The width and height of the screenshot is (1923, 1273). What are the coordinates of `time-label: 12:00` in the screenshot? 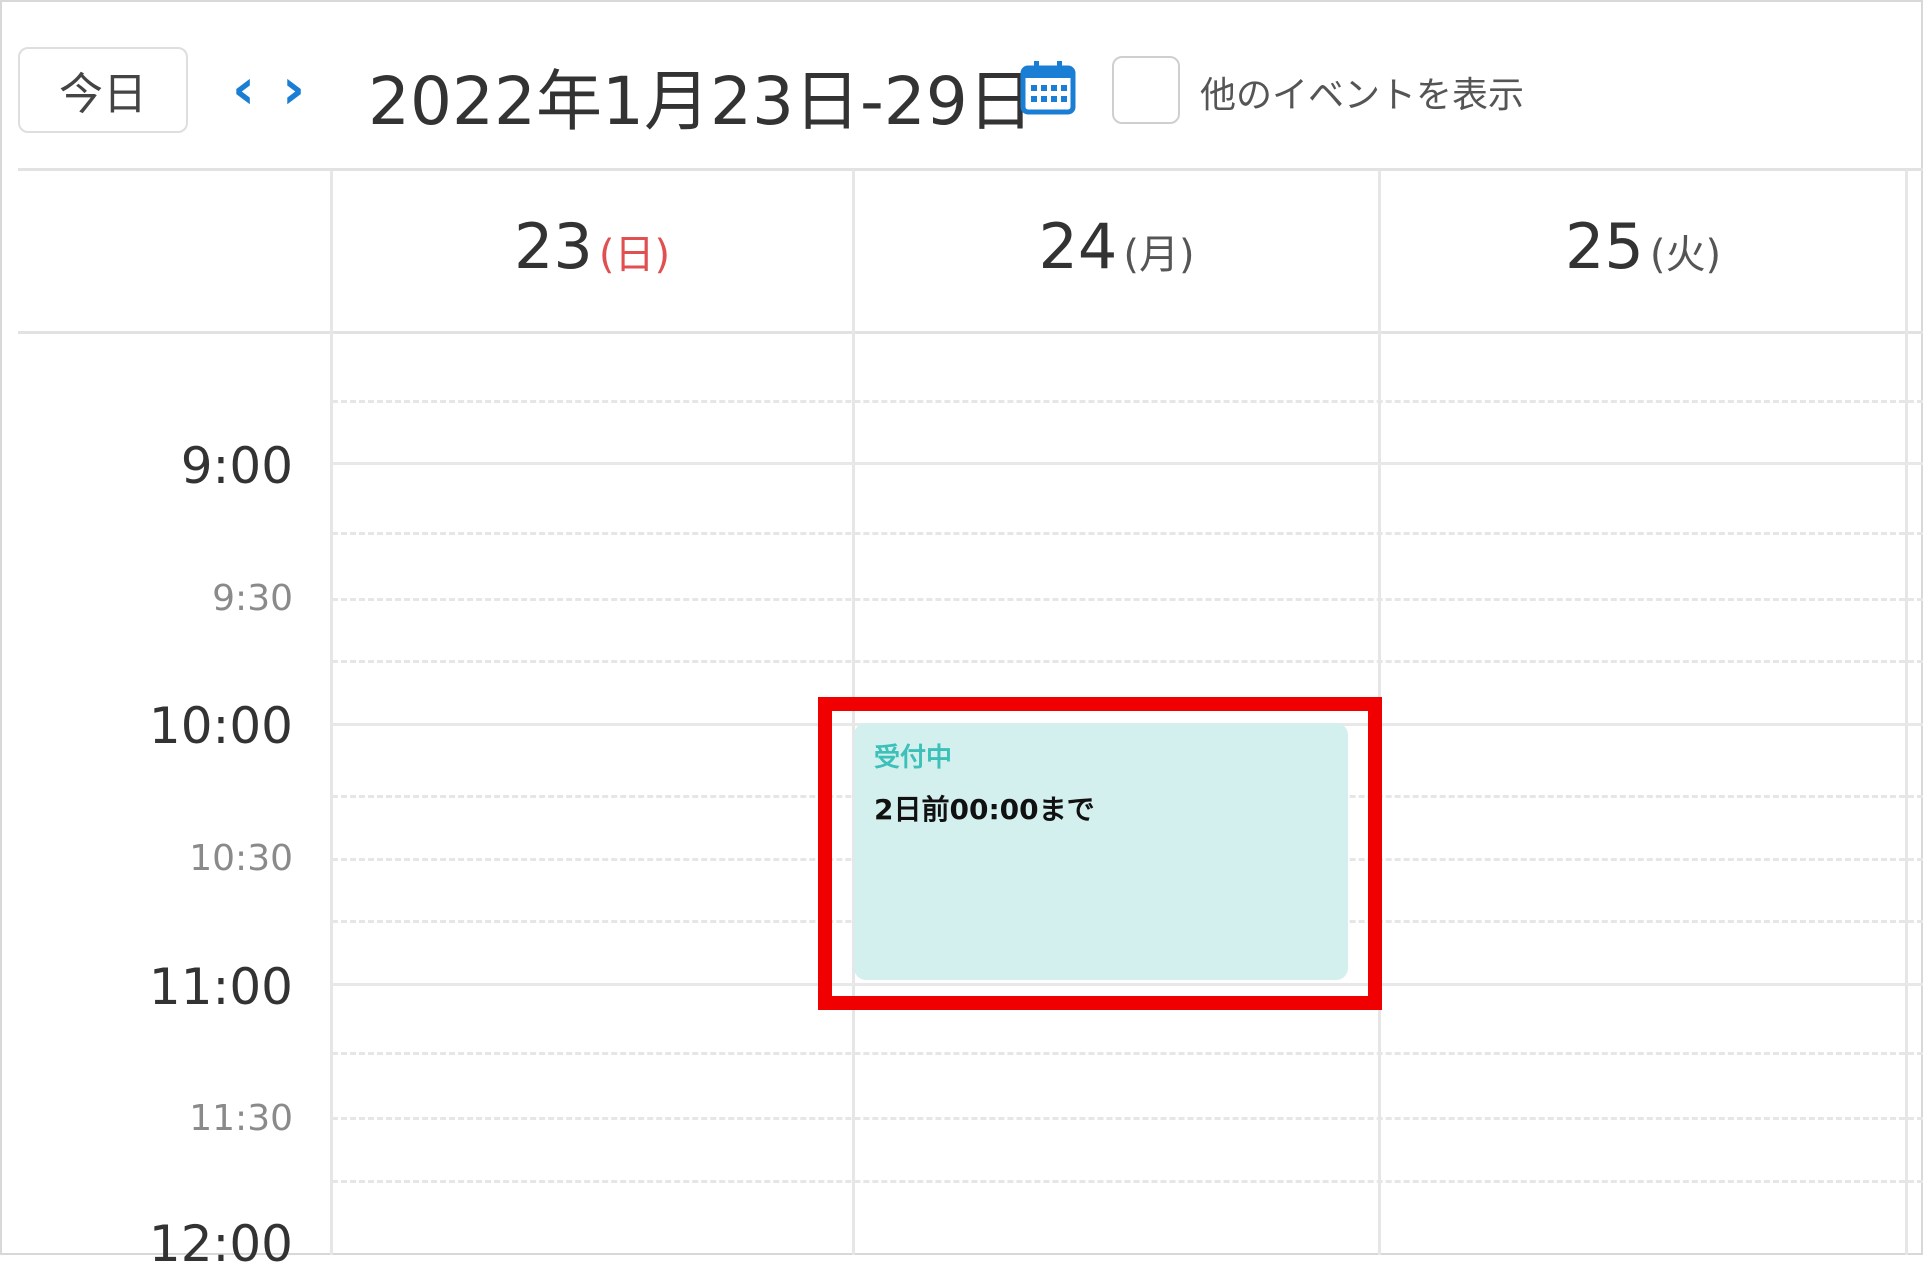 It's located at (220, 1244).